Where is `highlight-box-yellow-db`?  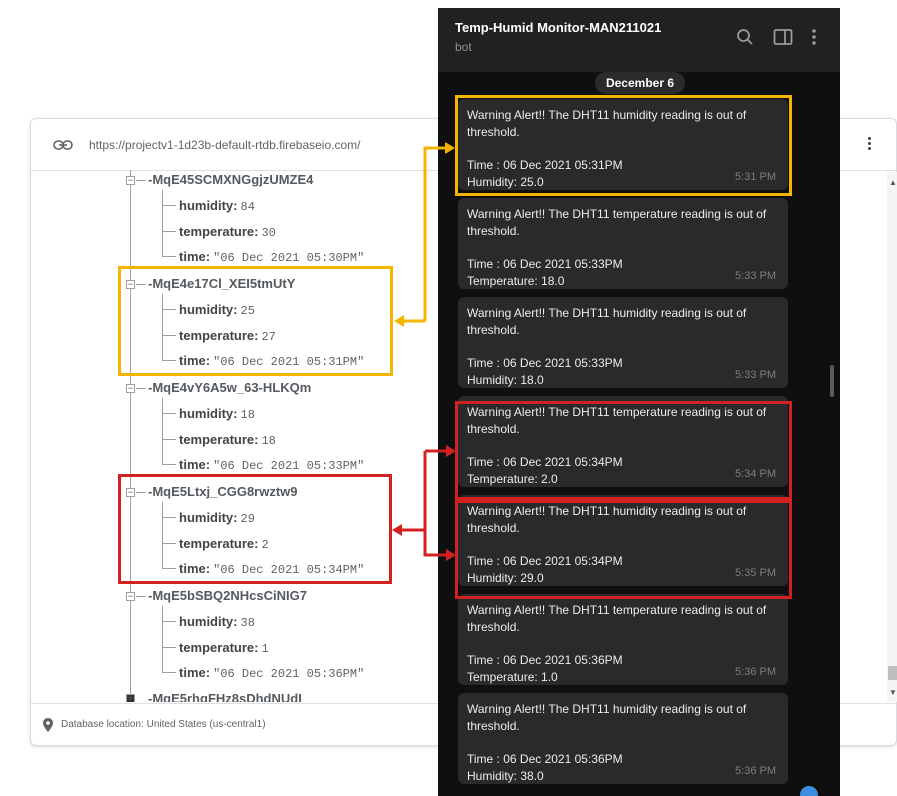 highlight-box-yellow-db is located at coordinates (255, 321).